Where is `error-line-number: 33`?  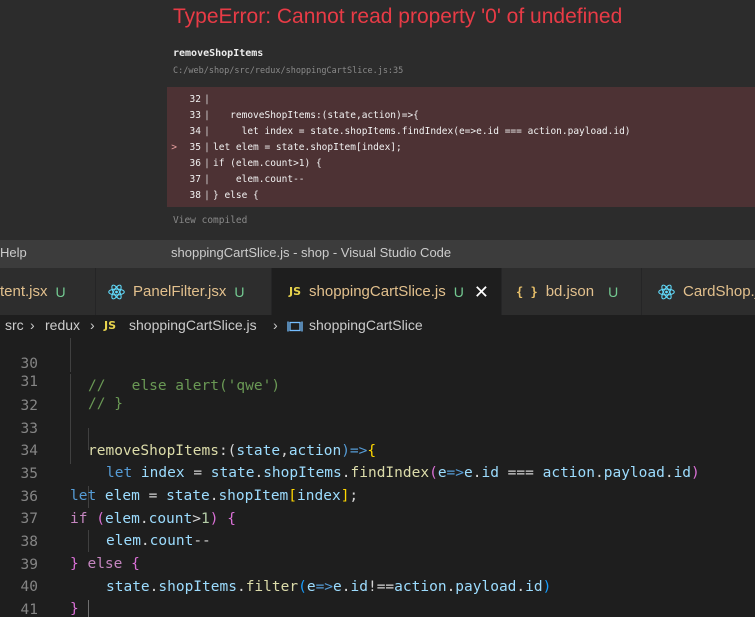 error-line-number: 33 is located at coordinates (195, 115).